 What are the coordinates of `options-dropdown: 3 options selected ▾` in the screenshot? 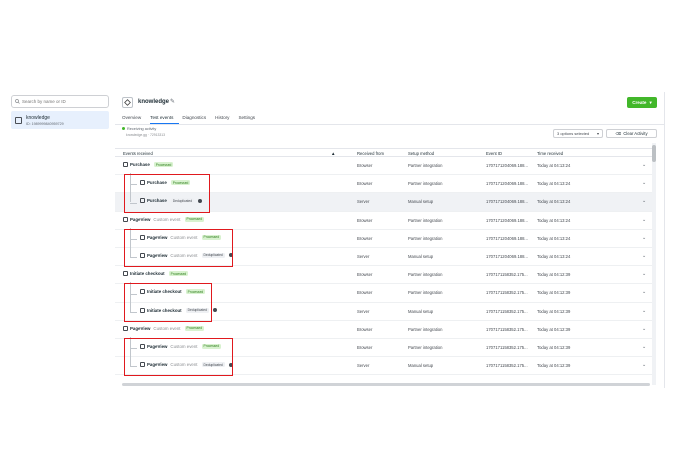 It's located at (578, 133).